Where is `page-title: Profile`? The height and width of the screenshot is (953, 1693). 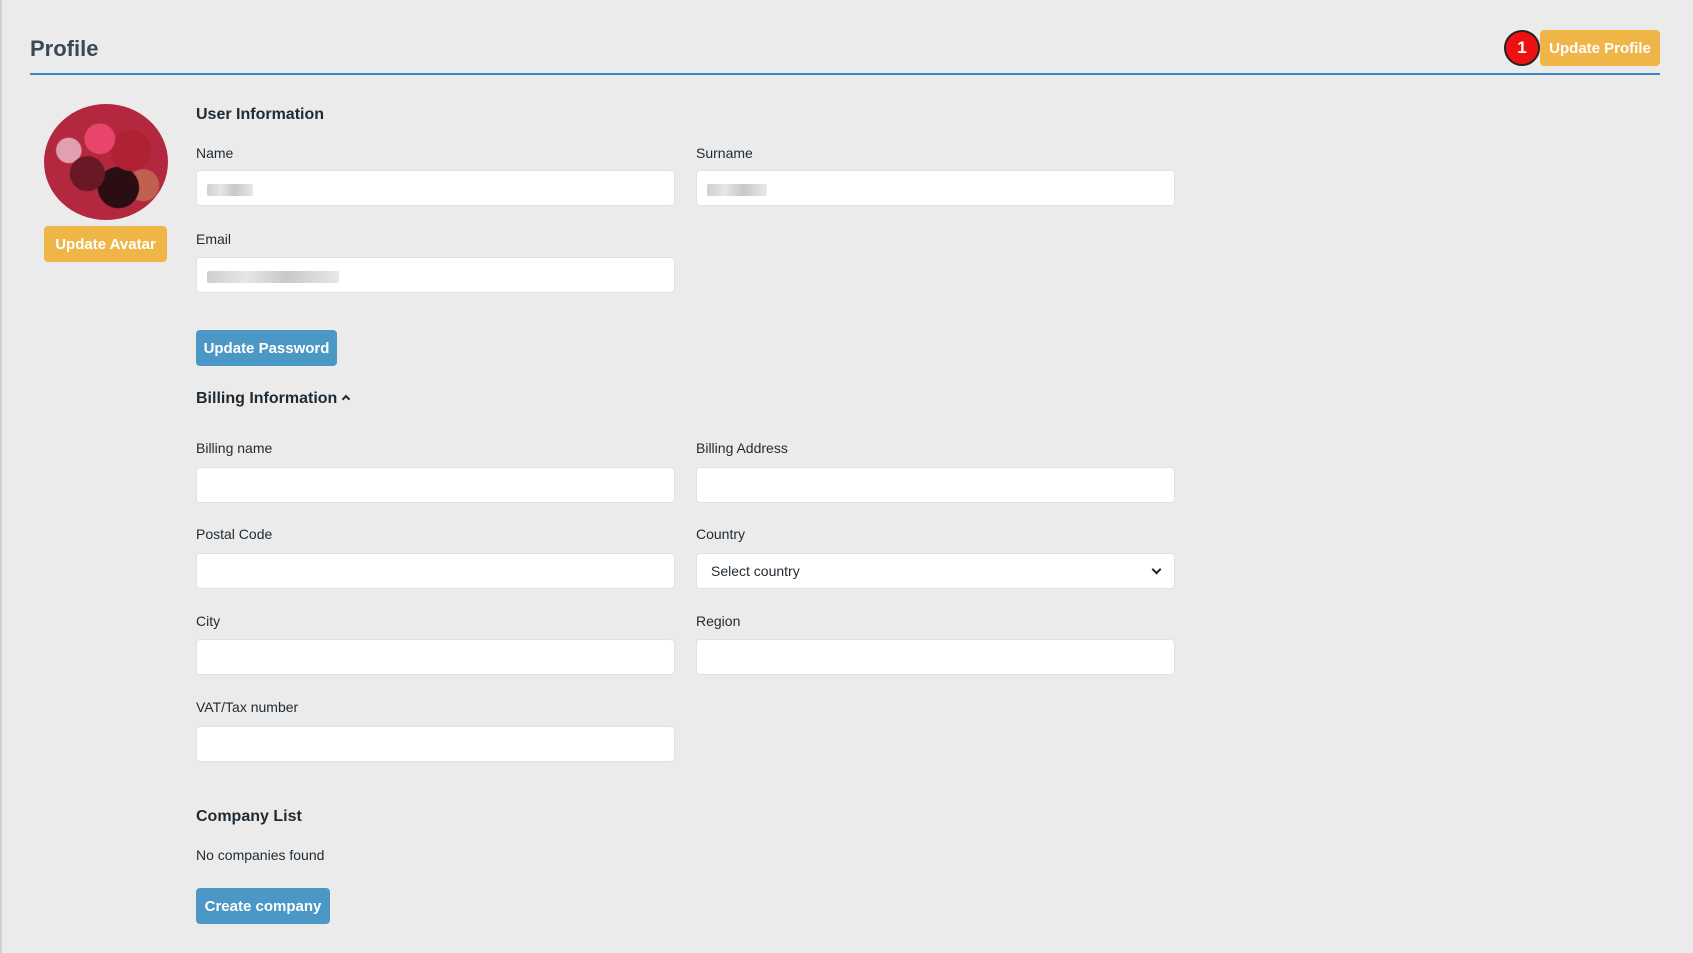
page-title: Profile is located at coordinates (64, 48).